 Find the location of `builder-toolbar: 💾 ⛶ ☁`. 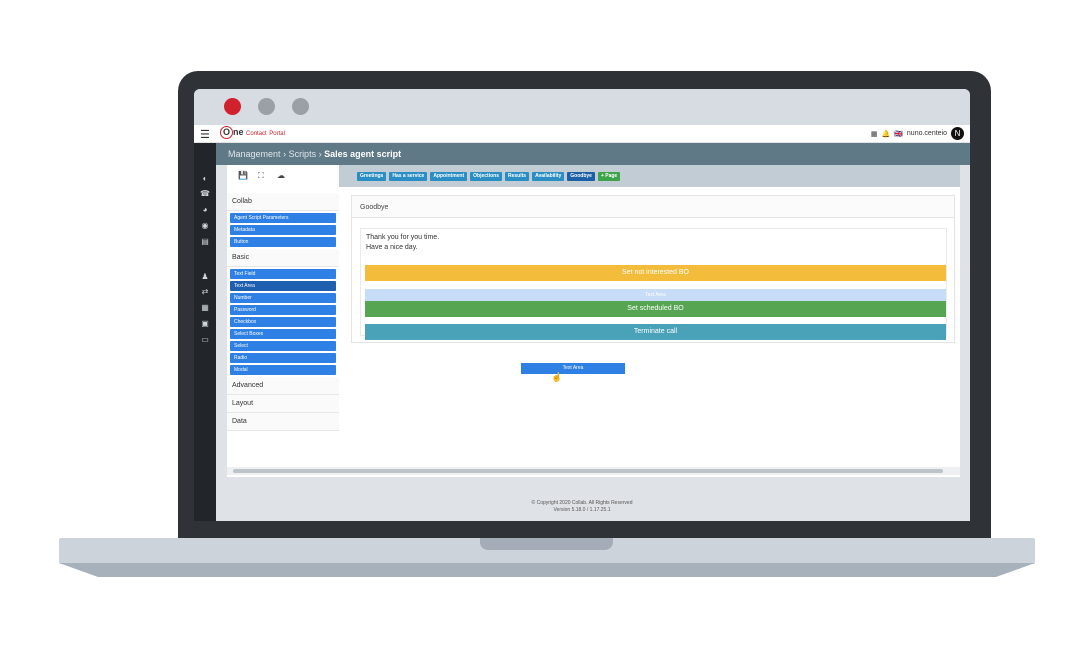

builder-toolbar: 💾 ⛶ ☁ is located at coordinates (283, 176).